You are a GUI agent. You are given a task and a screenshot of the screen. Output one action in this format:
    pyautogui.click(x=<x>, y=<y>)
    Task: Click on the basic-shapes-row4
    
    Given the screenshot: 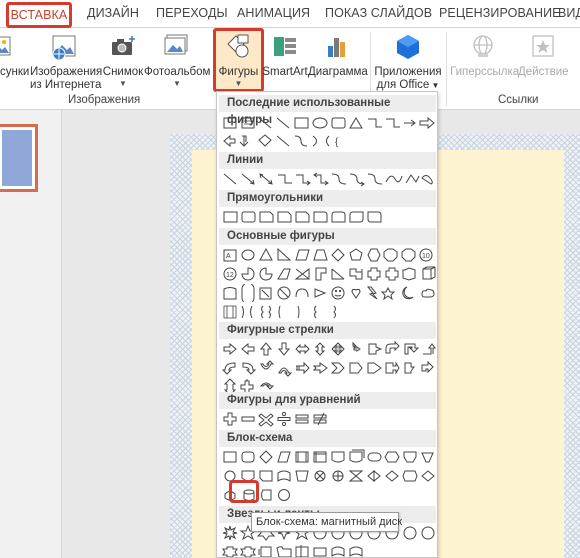 What is the action you would take?
    pyautogui.click(x=328, y=312)
    